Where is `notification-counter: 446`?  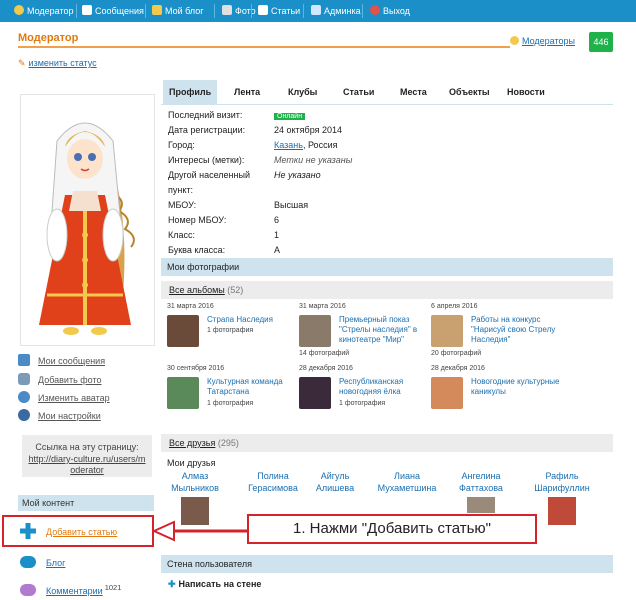 notification-counter: 446 is located at coordinates (601, 42).